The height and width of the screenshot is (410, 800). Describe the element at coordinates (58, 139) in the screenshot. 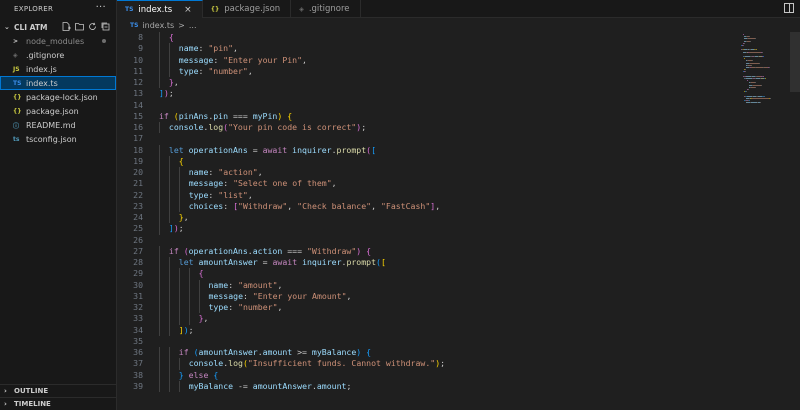

I see `file-item-tsconfig-json: ts tsconfig.json` at that location.